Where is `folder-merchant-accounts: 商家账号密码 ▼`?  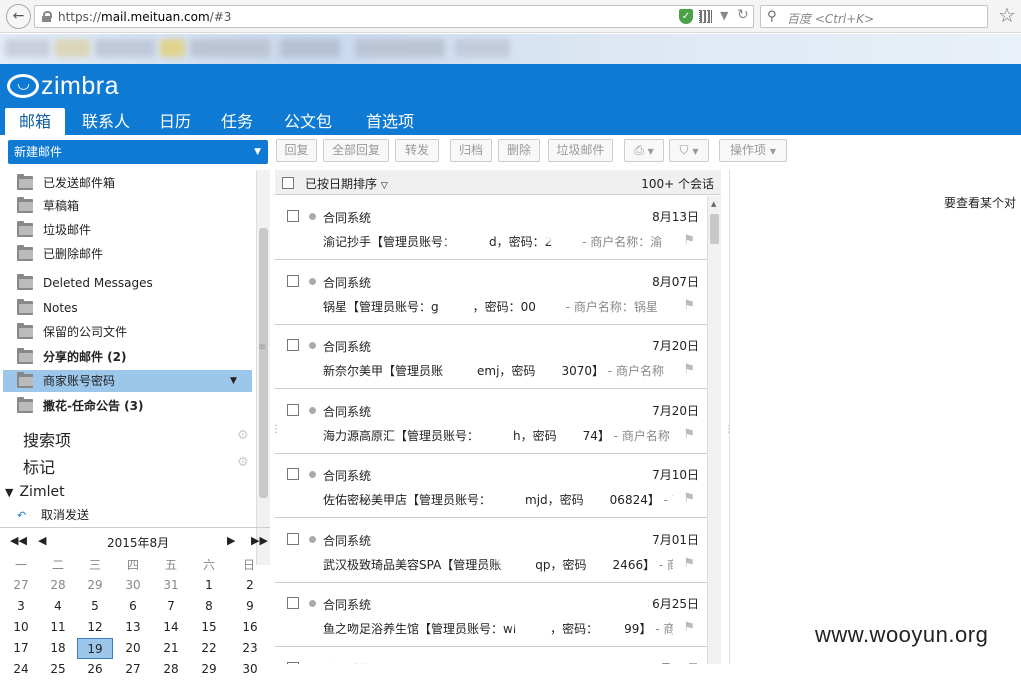
folder-merchant-accounts: 商家账号密码 ▼ is located at coordinates (132, 381).